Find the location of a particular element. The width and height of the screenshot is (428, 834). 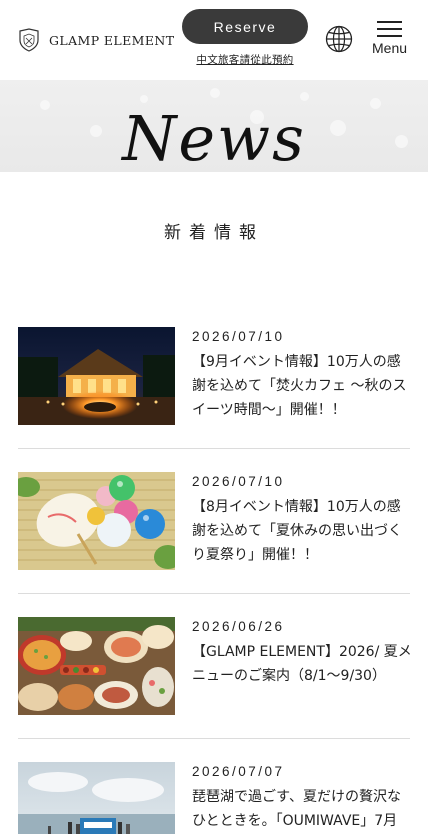

news-thumbnail-lake-event is located at coordinates (96, 798).